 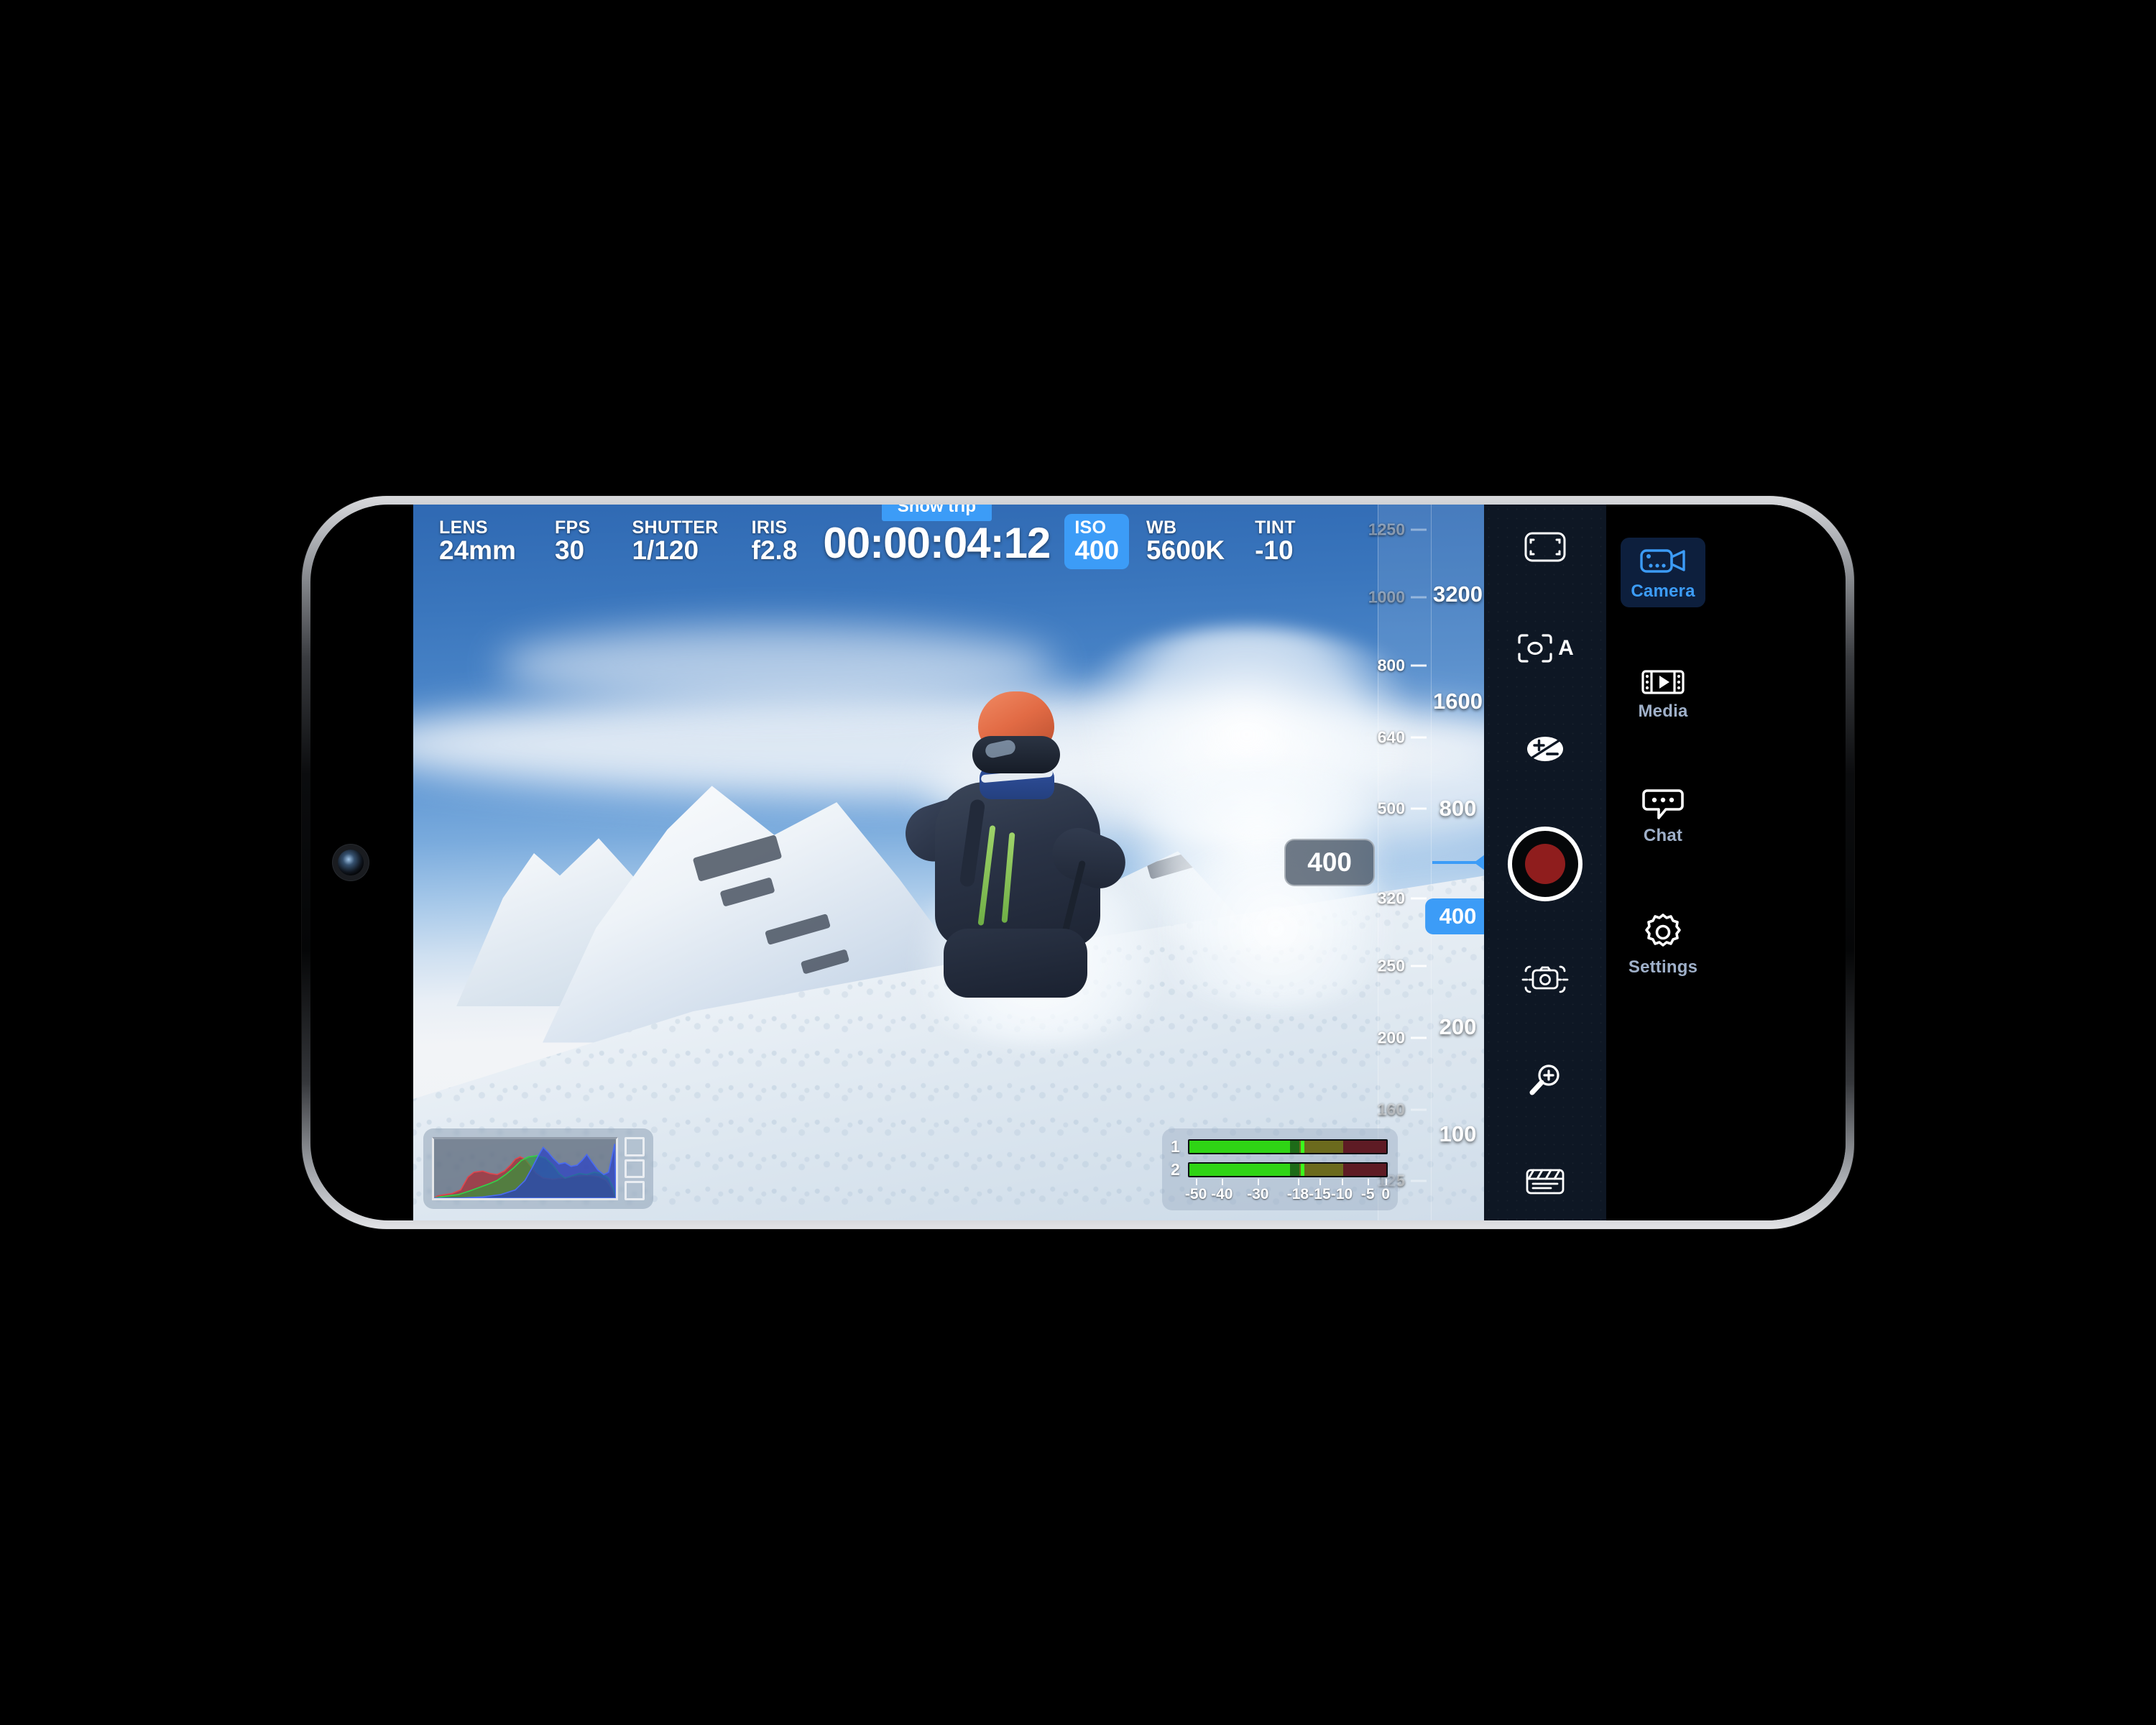 I want to click on iso-fine-tick: 200, so click(x=1402, y=1038).